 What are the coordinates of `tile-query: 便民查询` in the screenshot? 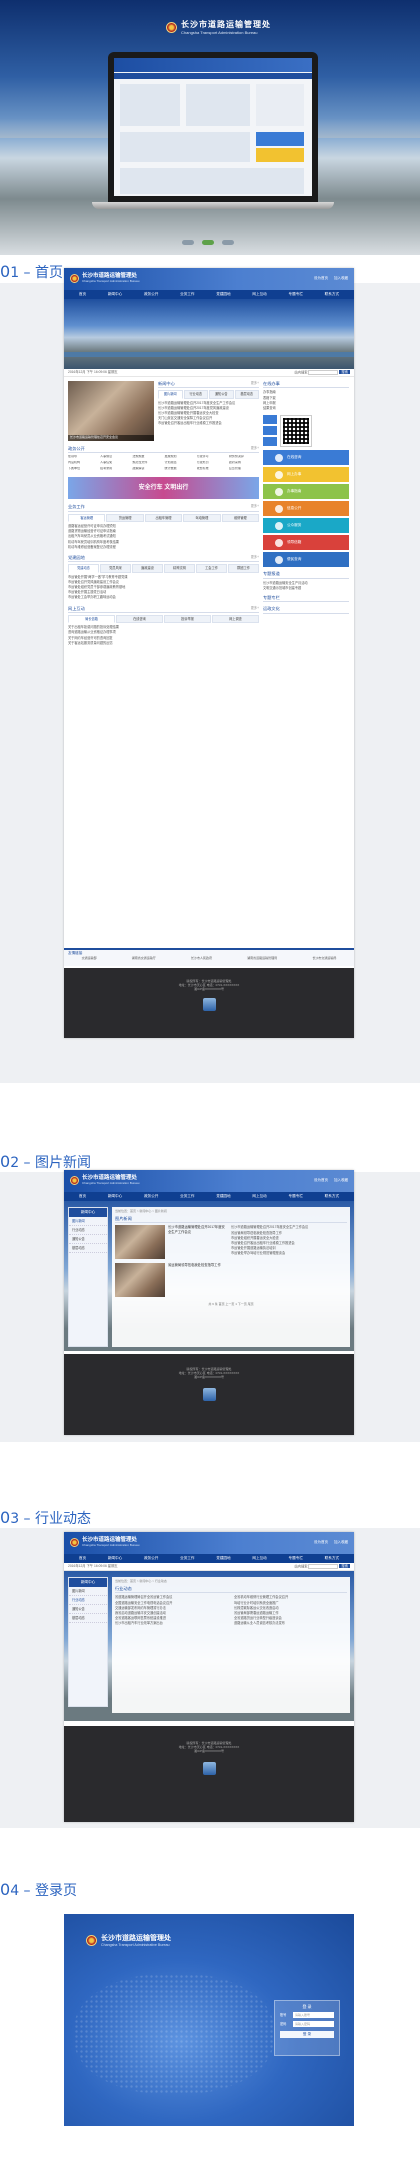 It's located at (306, 560).